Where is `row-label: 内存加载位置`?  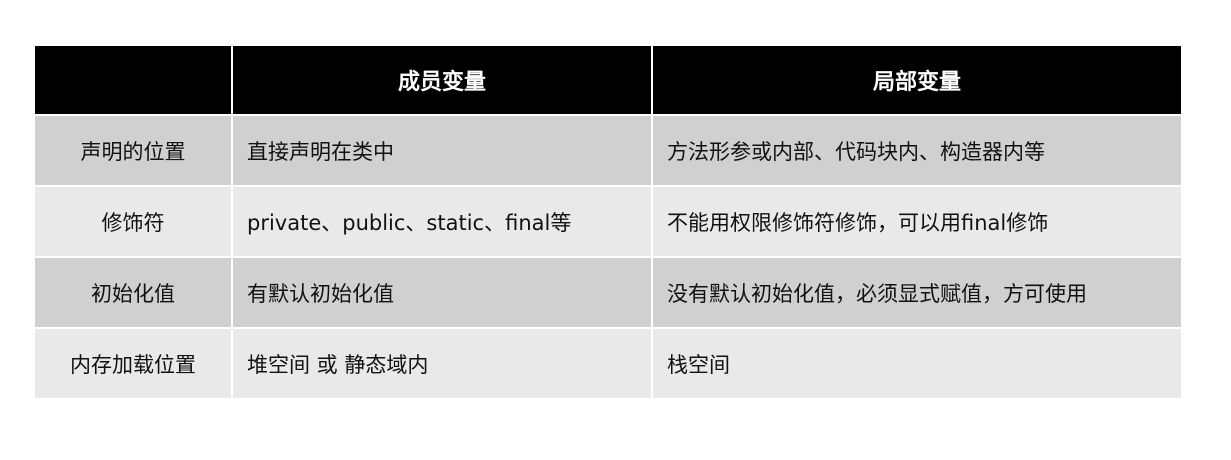 row-label: 内存加载位置 is located at coordinates (133, 363).